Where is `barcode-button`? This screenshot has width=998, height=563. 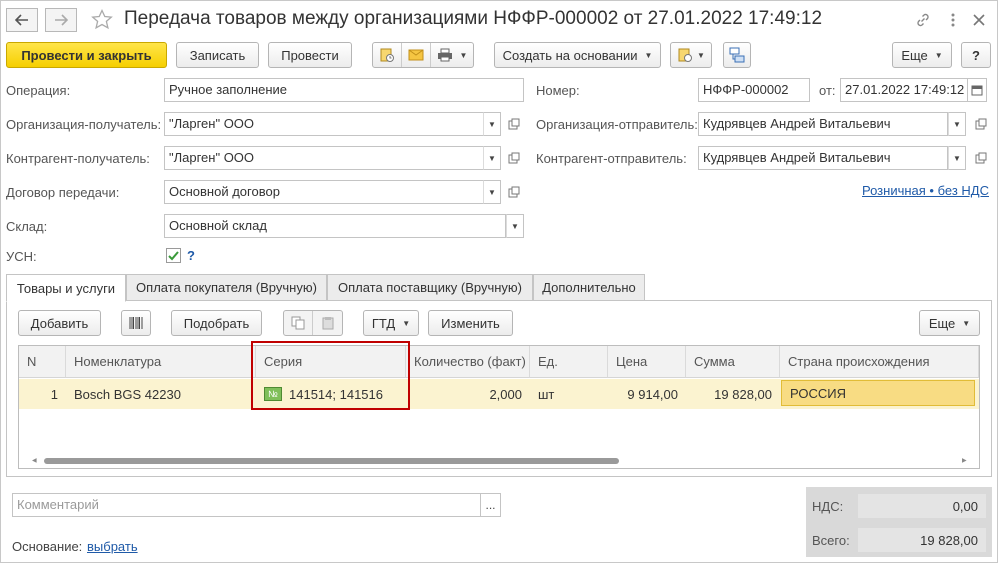 barcode-button is located at coordinates (136, 323).